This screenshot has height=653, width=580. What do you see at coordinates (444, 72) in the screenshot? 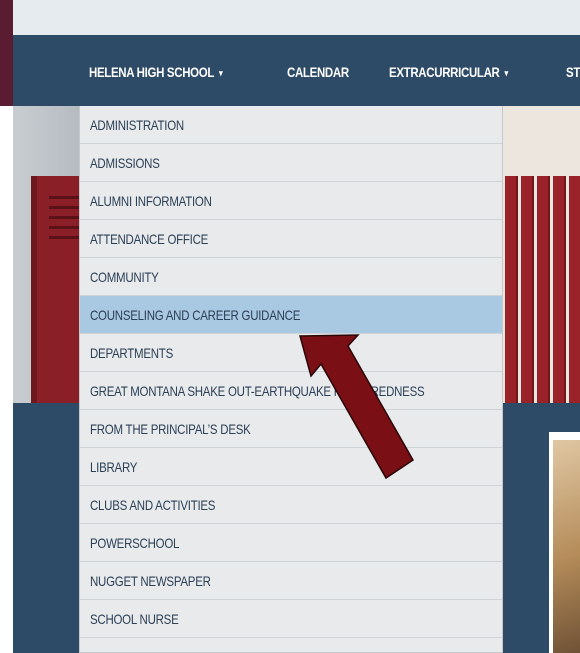
I see `nav-item-label: EXTRACURRICULAR` at bounding box center [444, 72].